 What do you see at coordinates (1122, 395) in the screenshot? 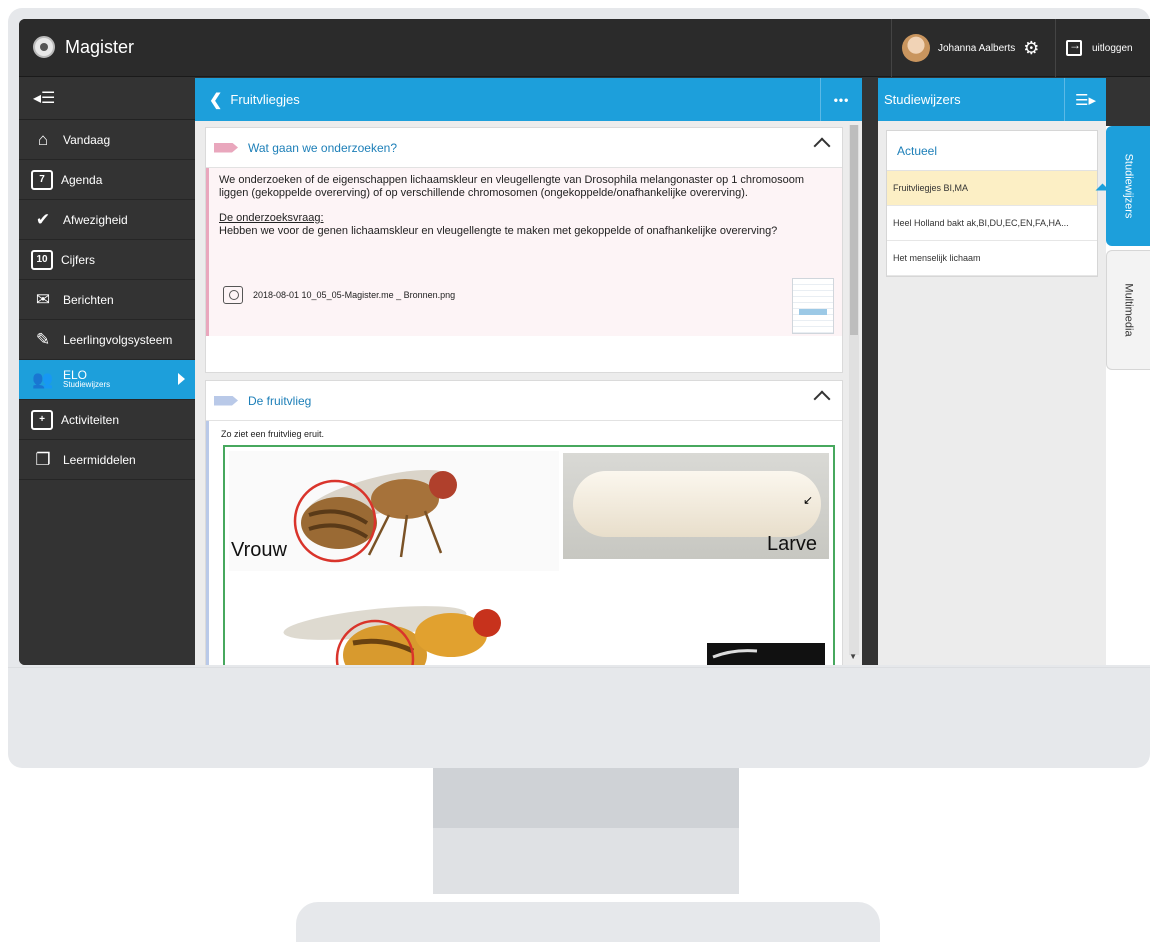
I see `vertical-tabs: Studiewijzers Multimedia` at bounding box center [1122, 395].